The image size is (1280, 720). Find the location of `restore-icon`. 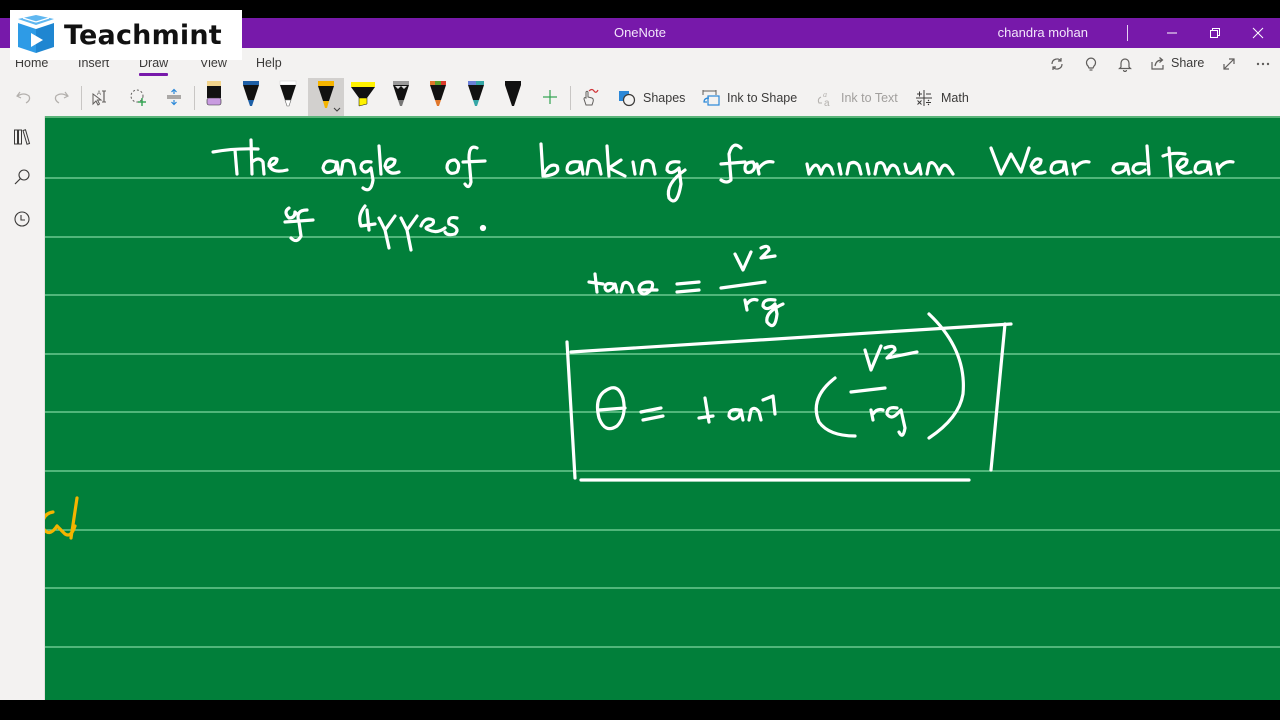

restore-icon is located at coordinates (1215, 33).